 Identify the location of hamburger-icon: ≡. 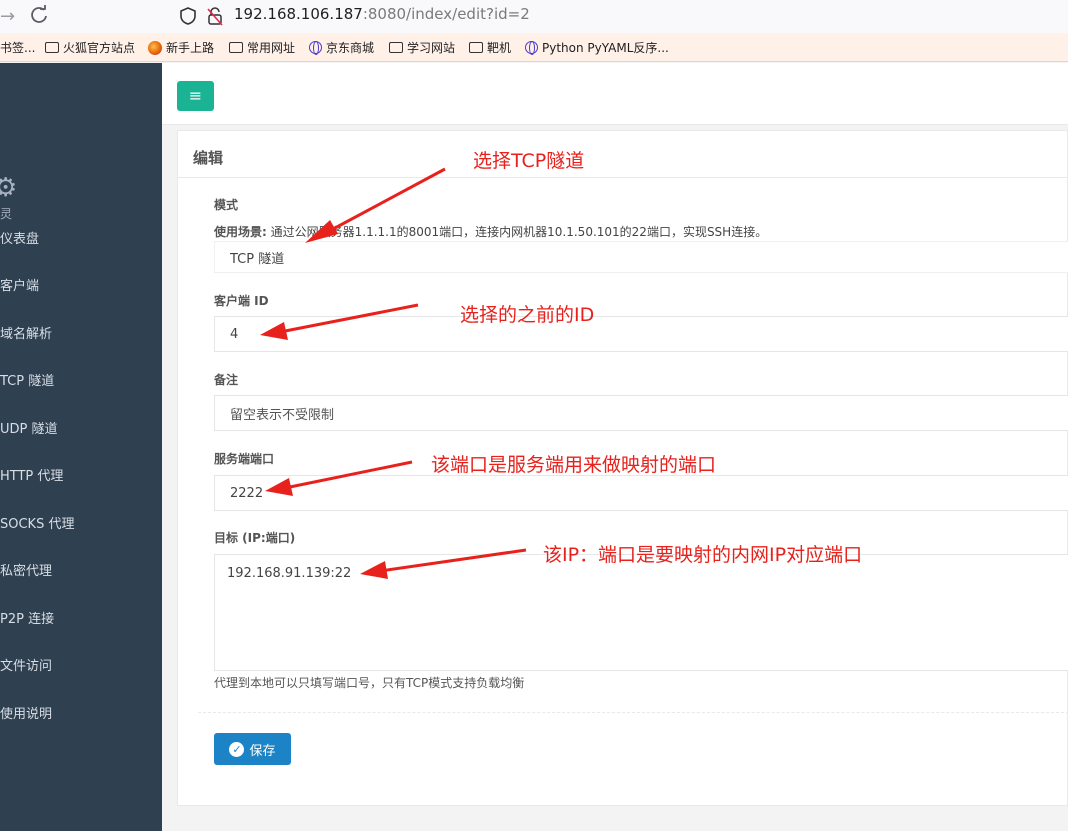
(195, 95).